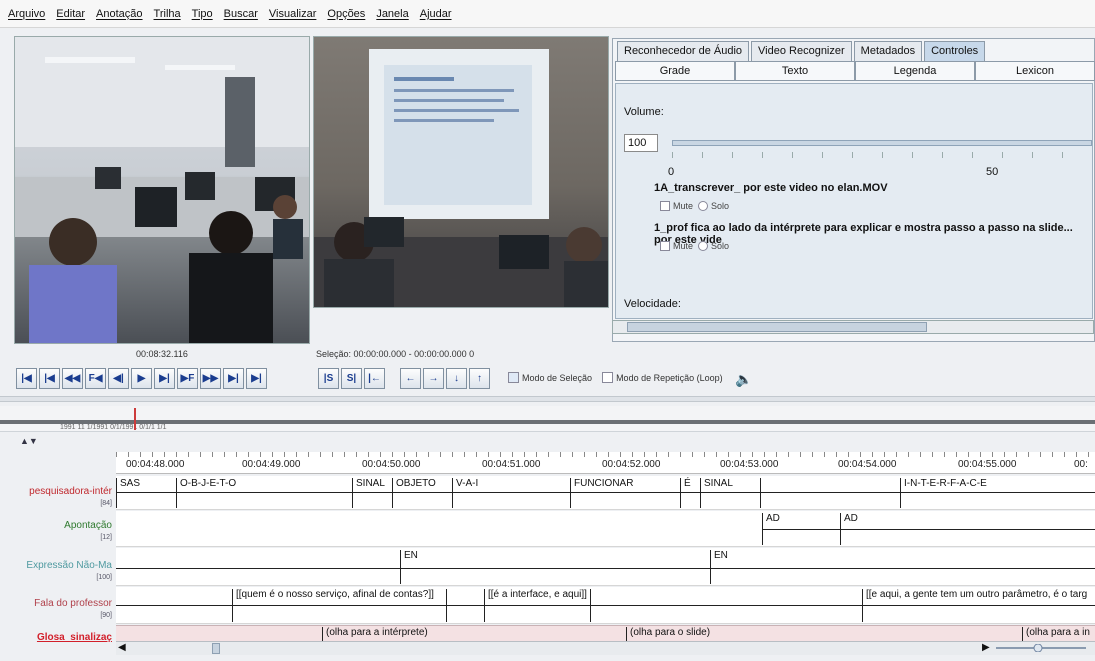 The height and width of the screenshot is (661, 1095). What do you see at coordinates (351, 378) in the screenshot?
I see `selection-end-button: S|` at bounding box center [351, 378].